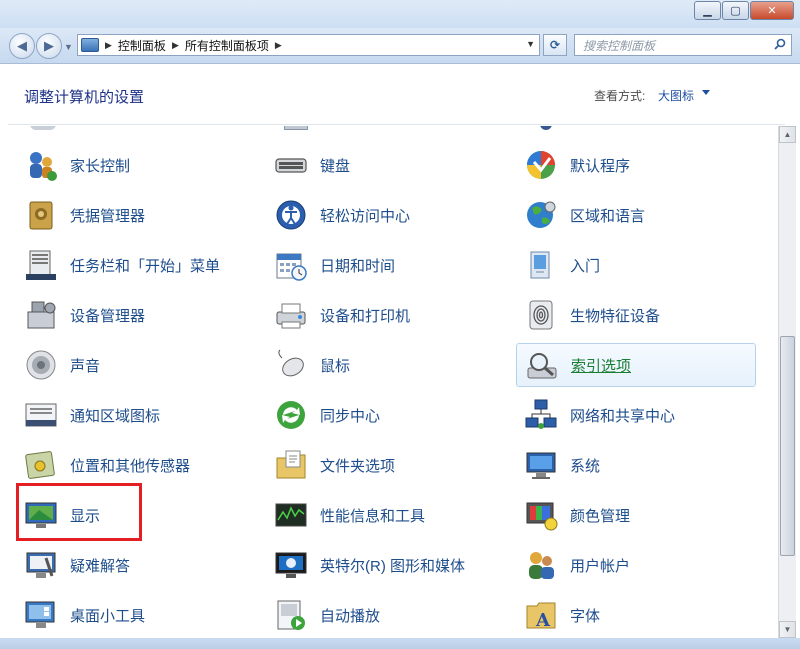 The width and height of the screenshot is (800, 649). I want to click on control-panel-item-label: 生物特征设备, so click(615, 316).